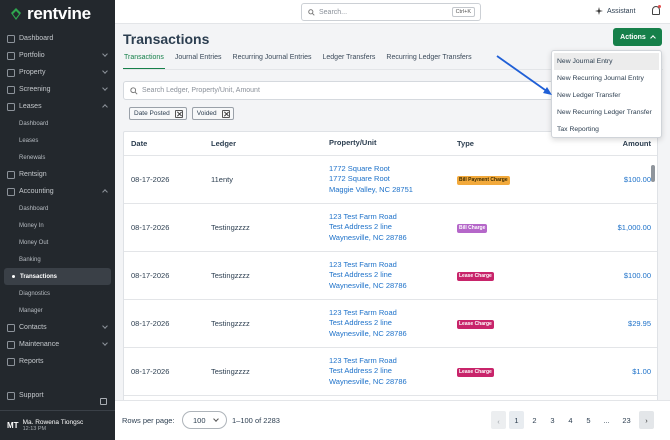 The height and width of the screenshot is (440, 670). Describe the element at coordinates (57, 344) in the screenshot. I see `sidebar-item-maintenance: Maintenance` at that location.